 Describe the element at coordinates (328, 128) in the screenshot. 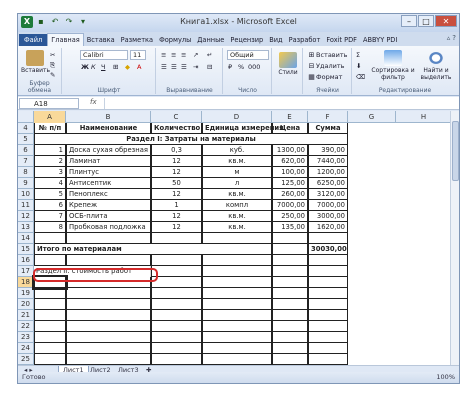

I see `column-title-f: Сумма` at that location.